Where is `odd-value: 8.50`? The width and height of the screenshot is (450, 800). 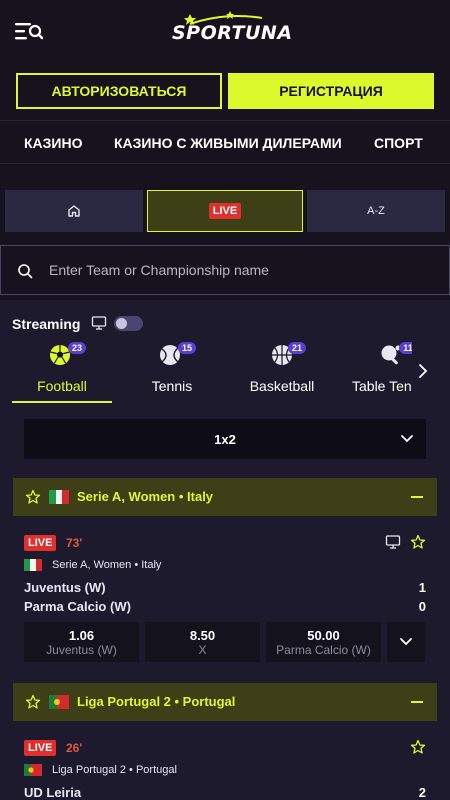 odd-value: 8.50 is located at coordinates (202, 635).